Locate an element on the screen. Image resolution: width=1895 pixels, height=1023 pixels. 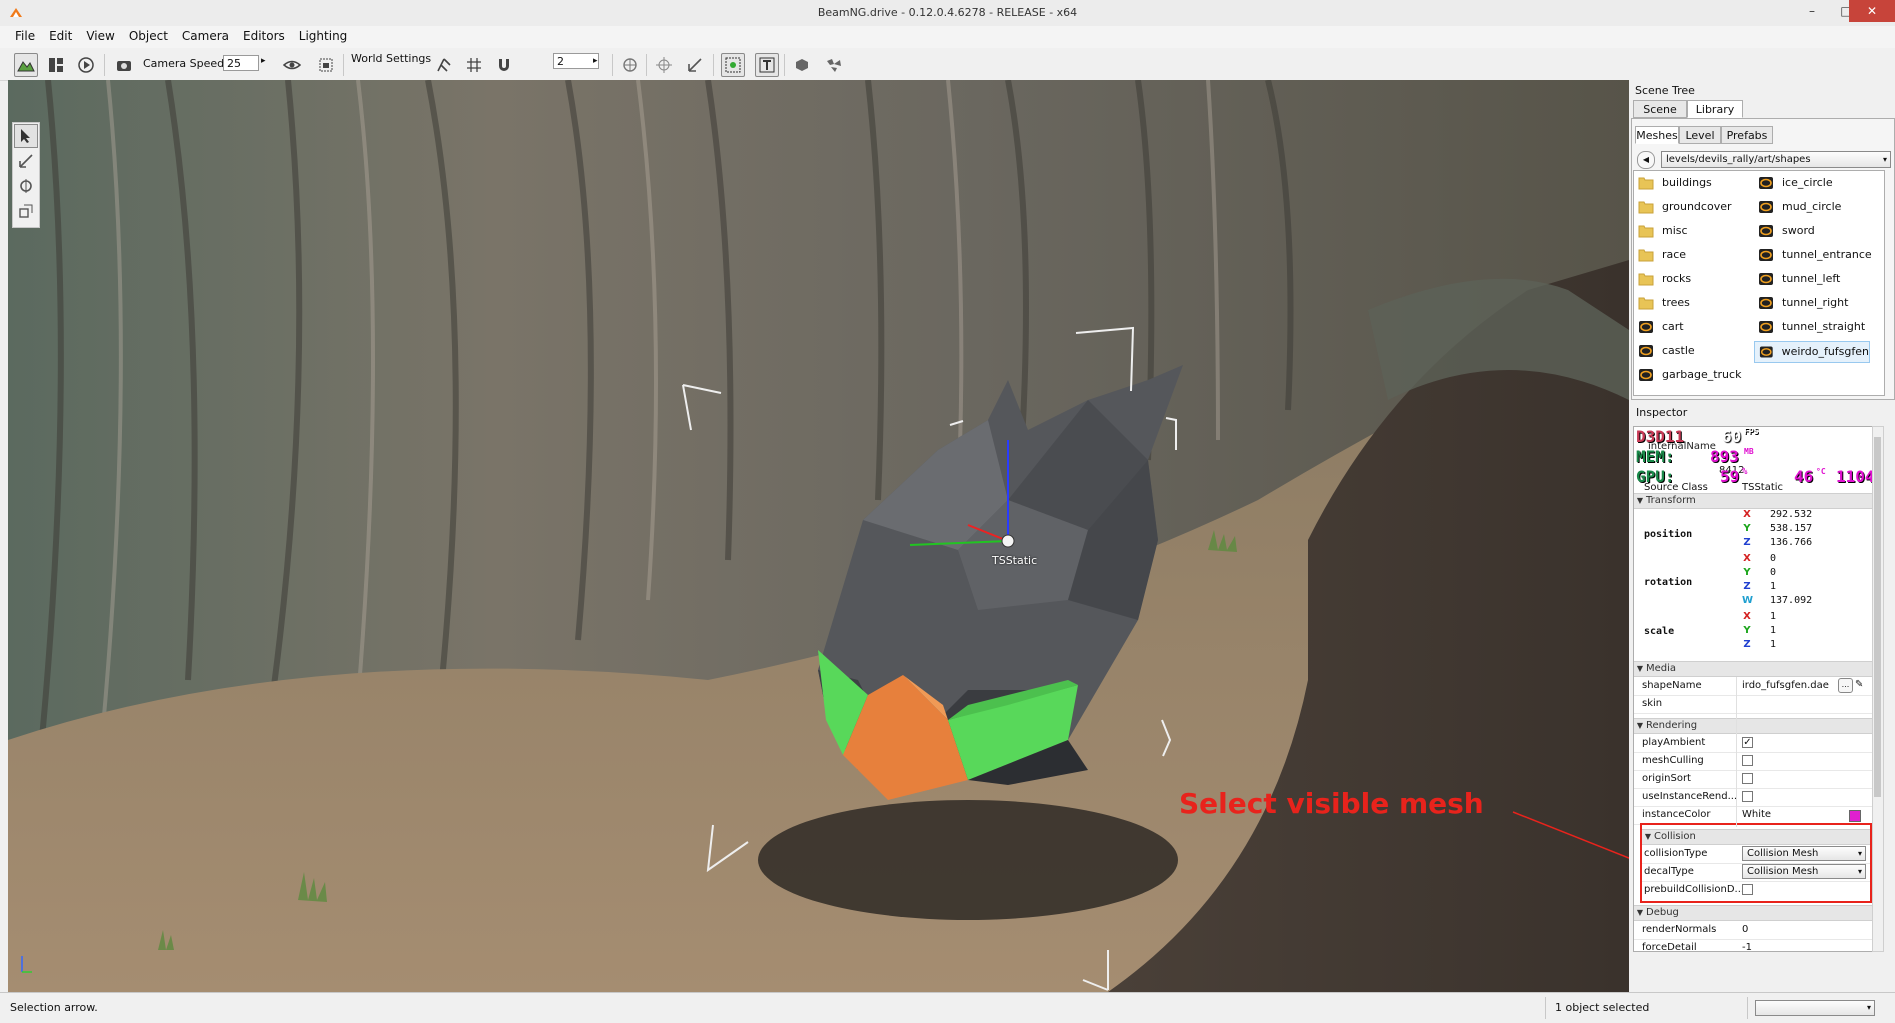
object-snap-button is located at coordinates (630, 65).